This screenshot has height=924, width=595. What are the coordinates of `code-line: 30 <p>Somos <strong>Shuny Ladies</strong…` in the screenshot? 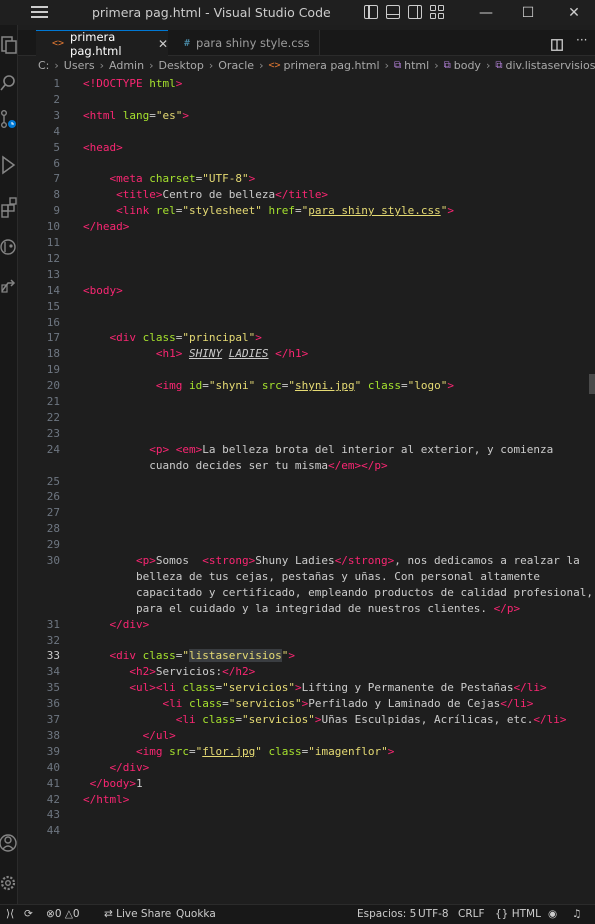 It's located at (306, 561).